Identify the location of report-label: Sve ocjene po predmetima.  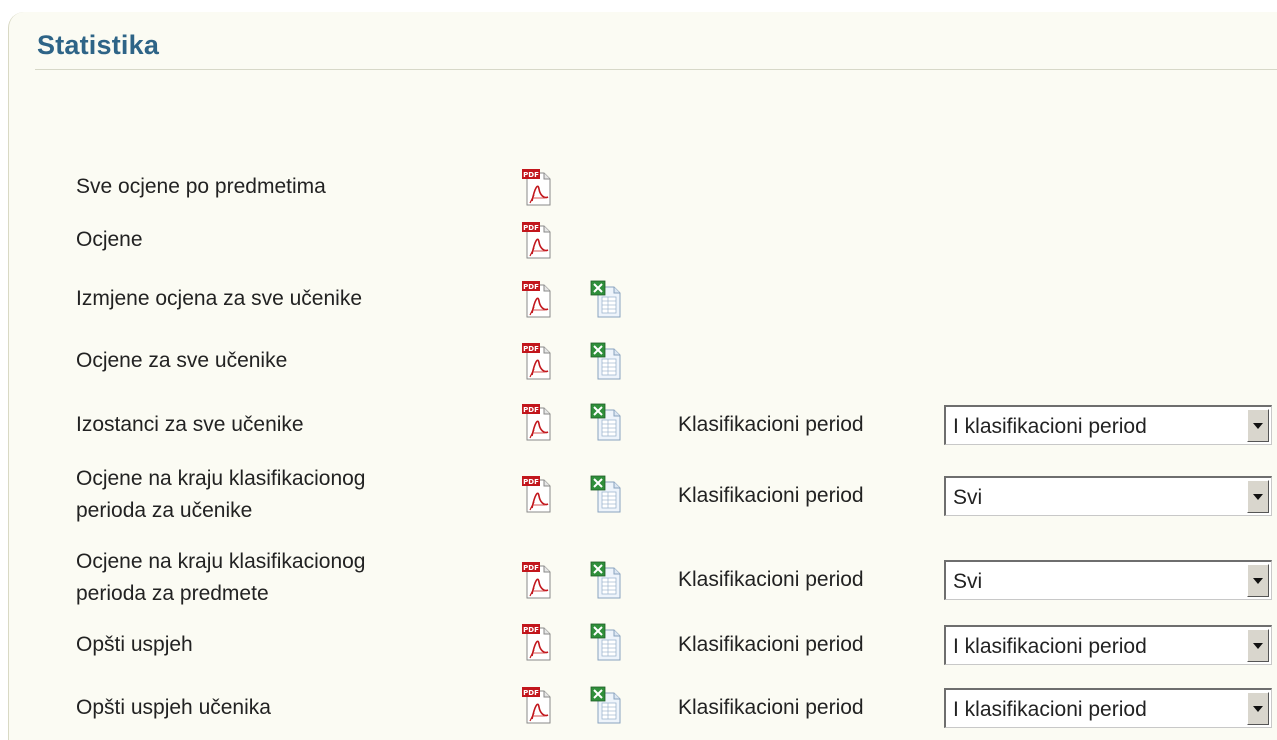
(201, 186).